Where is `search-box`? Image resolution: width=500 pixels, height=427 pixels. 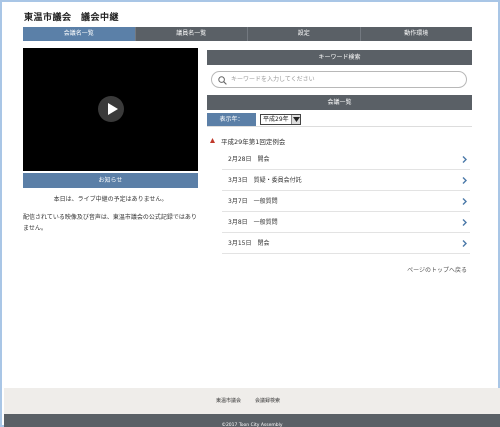
search-box is located at coordinates (339, 79).